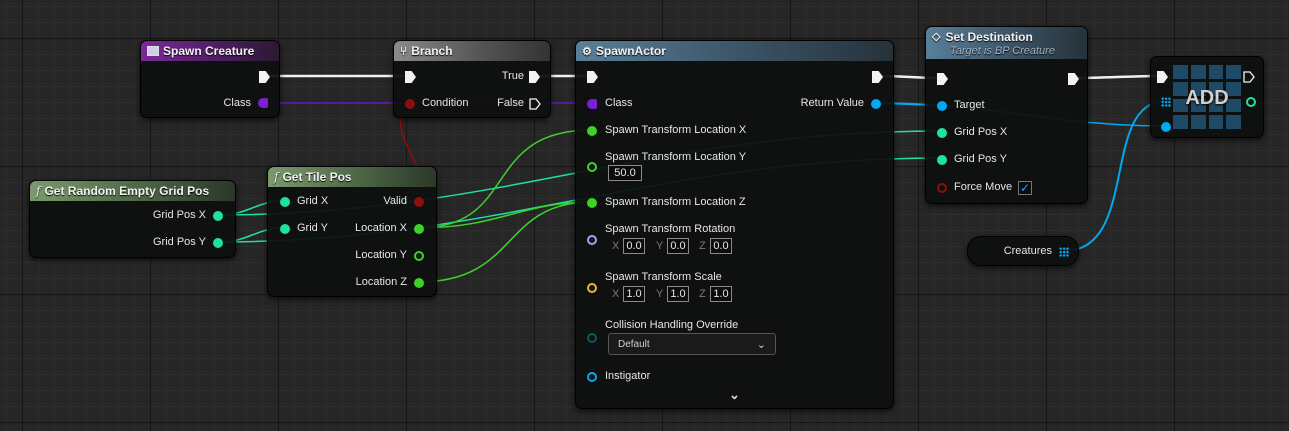 This screenshot has height=431, width=1289. What do you see at coordinates (702, 246) in the screenshot?
I see `rotation-z-axis: Z` at bounding box center [702, 246].